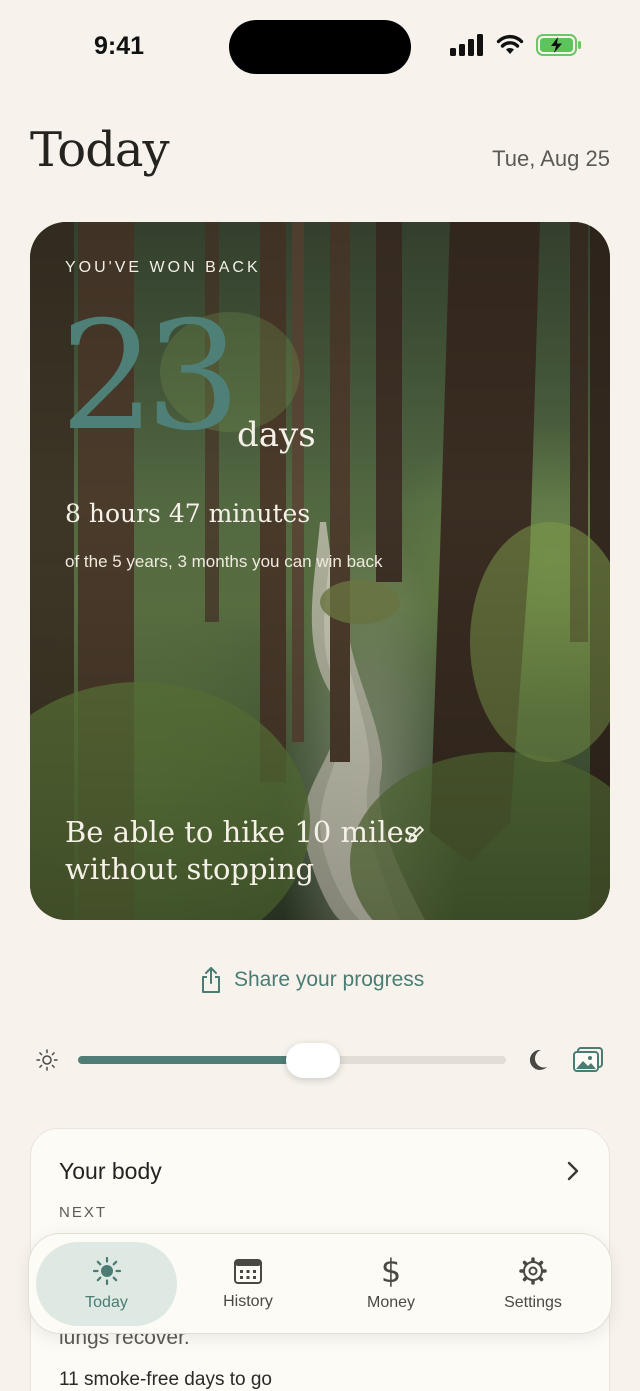  What do you see at coordinates (150, 377) in the screenshot?
I see `days-won-number: 23` at bounding box center [150, 377].